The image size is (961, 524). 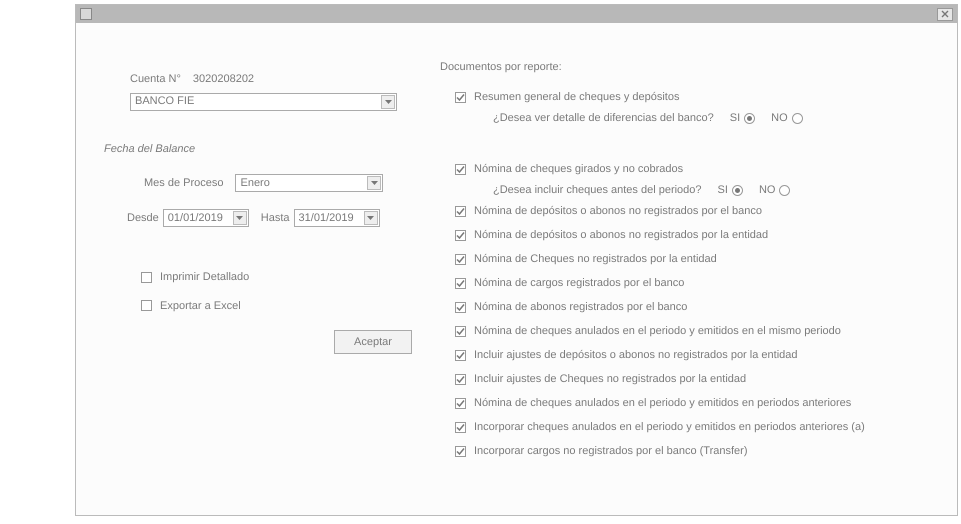 What do you see at coordinates (610, 380) in the screenshot?
I see `report-option-label: Incluir ajustes de Cheques no registrados por la entidad` at bounding box center [610, 380].